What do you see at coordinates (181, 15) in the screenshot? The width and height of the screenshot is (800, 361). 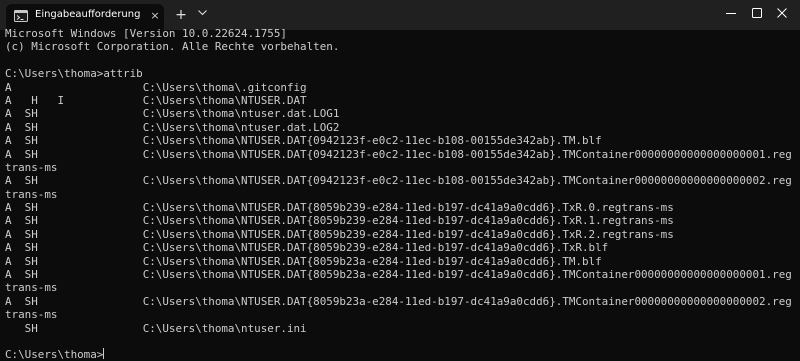 I see `new-tab-button: +` at bounding box center [181, 15].